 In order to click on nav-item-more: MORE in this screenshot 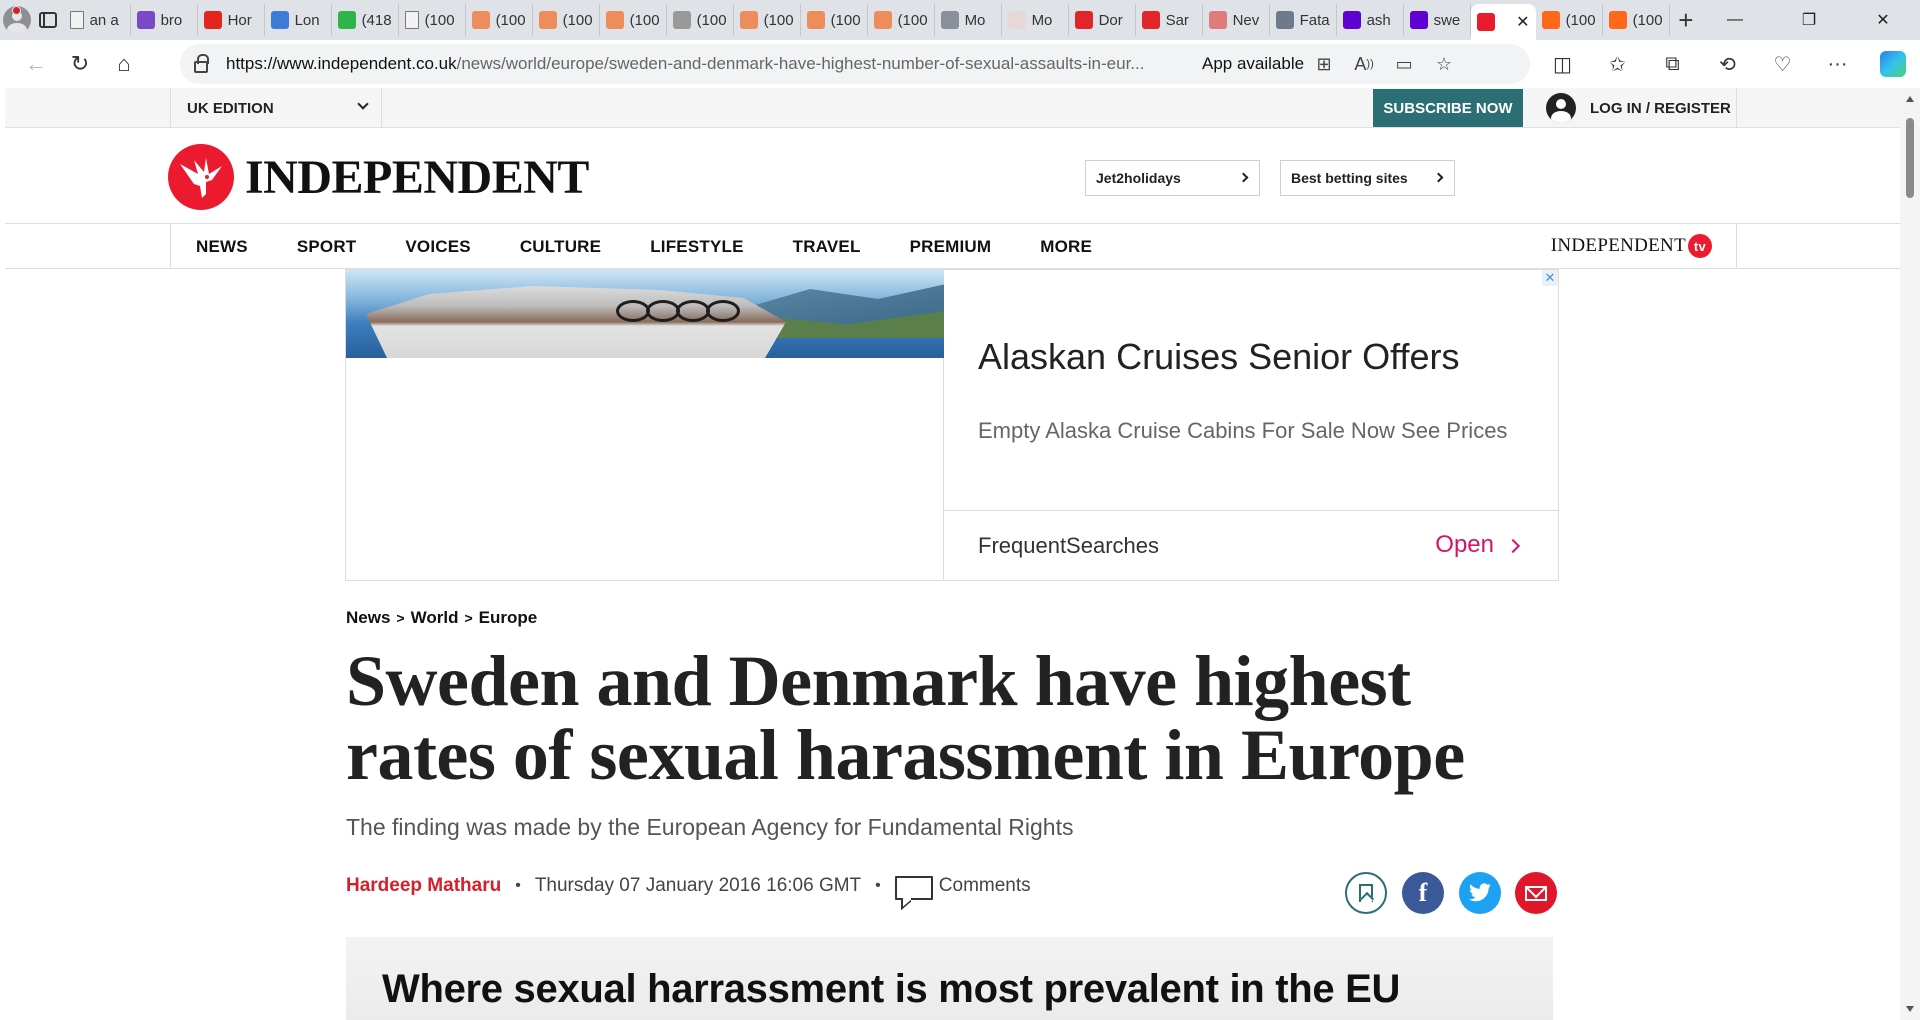, I will do `click(1066, 247)`.